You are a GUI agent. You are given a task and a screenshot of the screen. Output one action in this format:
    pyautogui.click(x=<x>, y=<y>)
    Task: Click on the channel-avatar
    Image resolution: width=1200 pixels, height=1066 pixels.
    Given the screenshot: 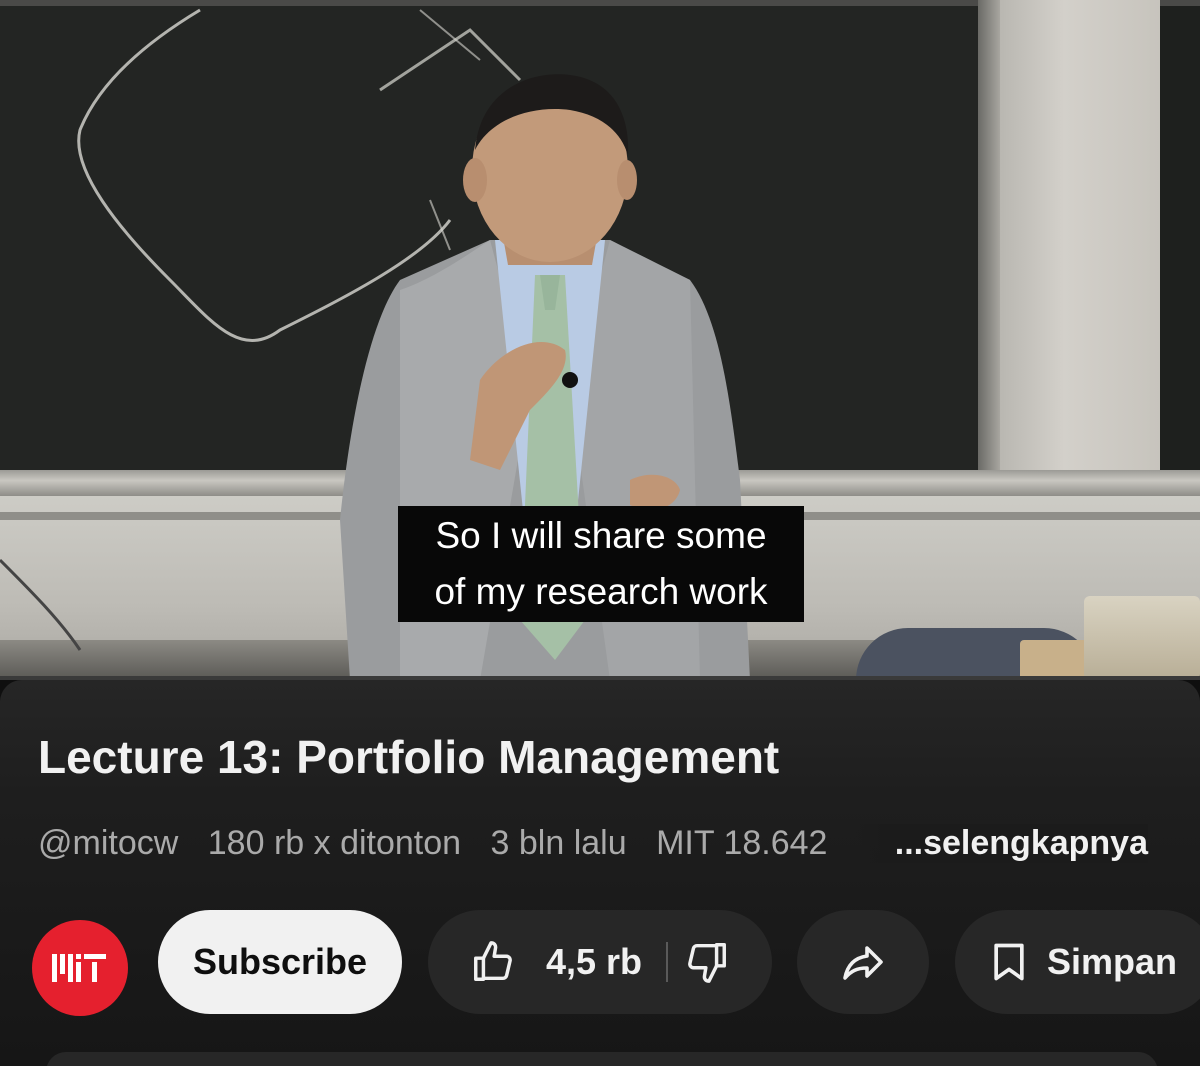 What is the action you would take?
    pyautogui.click(x=80, y=968)
    